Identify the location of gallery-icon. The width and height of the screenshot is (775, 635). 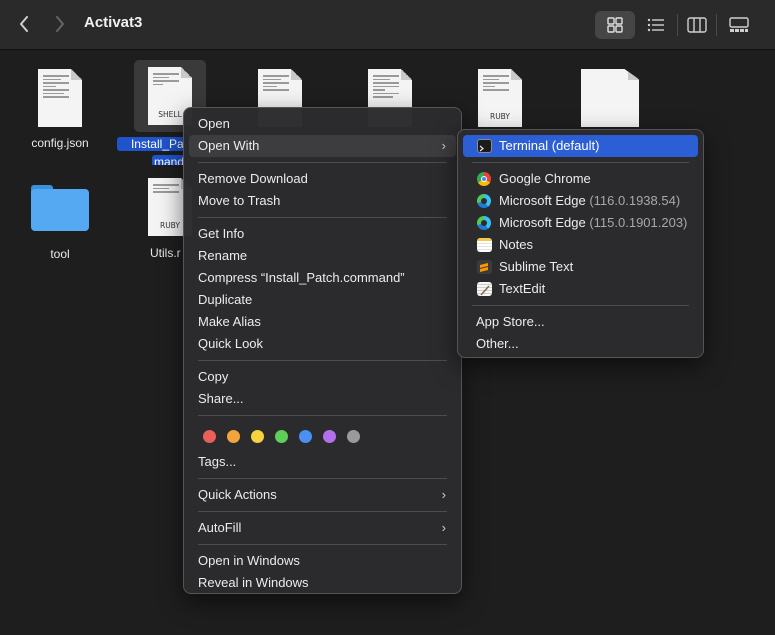
(739, 24).